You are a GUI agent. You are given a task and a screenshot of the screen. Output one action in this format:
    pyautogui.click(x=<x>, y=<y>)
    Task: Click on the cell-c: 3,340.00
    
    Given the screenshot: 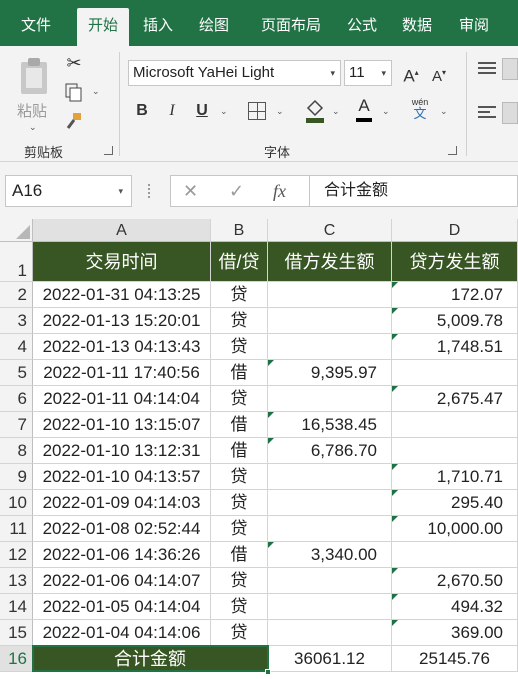 What is the action you would take?
    pyautogui.click(x=330, y=555)
    